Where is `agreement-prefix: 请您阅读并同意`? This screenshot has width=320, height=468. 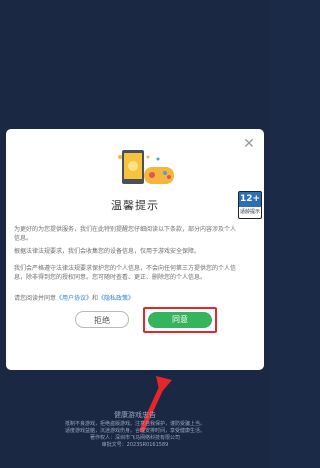
agreement-prefix: 请您阅读并同意 is located at coordinates (35, 298).